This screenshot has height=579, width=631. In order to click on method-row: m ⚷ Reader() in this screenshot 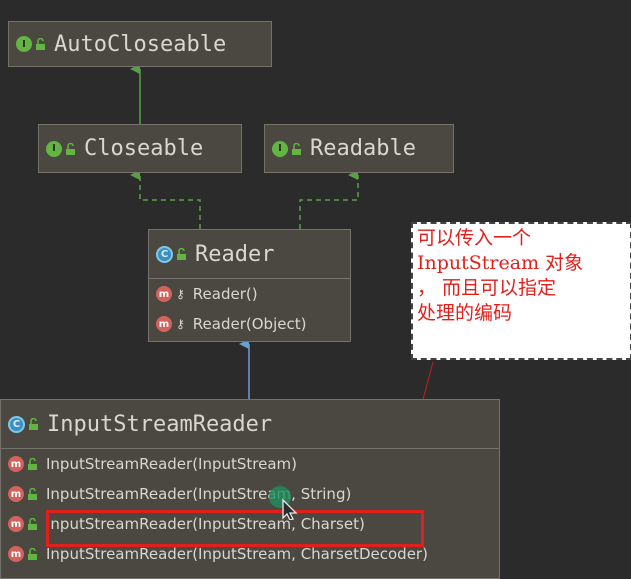, I will do `click(249, 294)`.